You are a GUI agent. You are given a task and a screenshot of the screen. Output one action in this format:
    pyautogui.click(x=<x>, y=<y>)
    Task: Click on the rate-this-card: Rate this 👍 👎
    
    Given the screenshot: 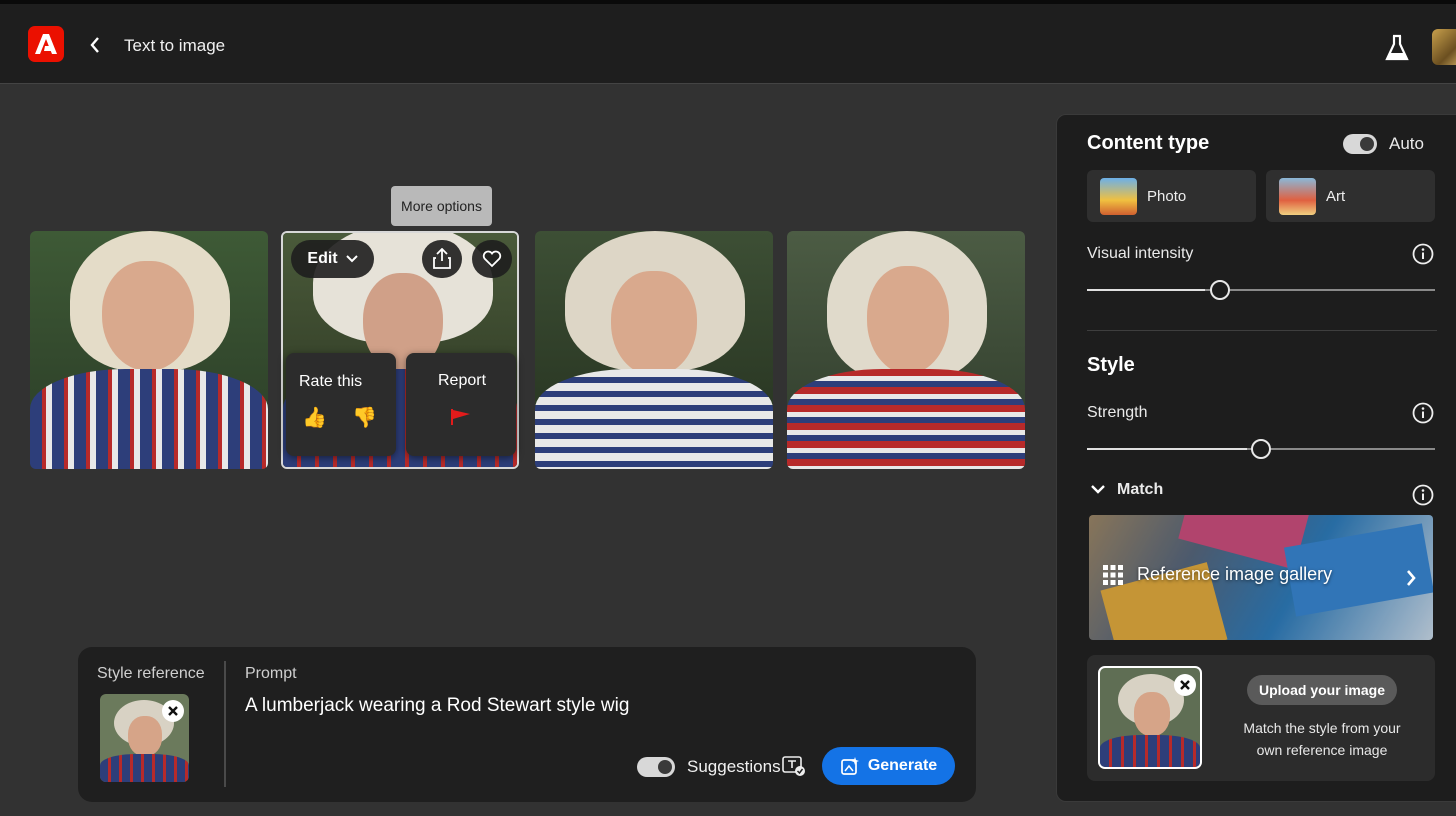 What is the action you would take?
    pyautogui.click(x=341, y=404)
    